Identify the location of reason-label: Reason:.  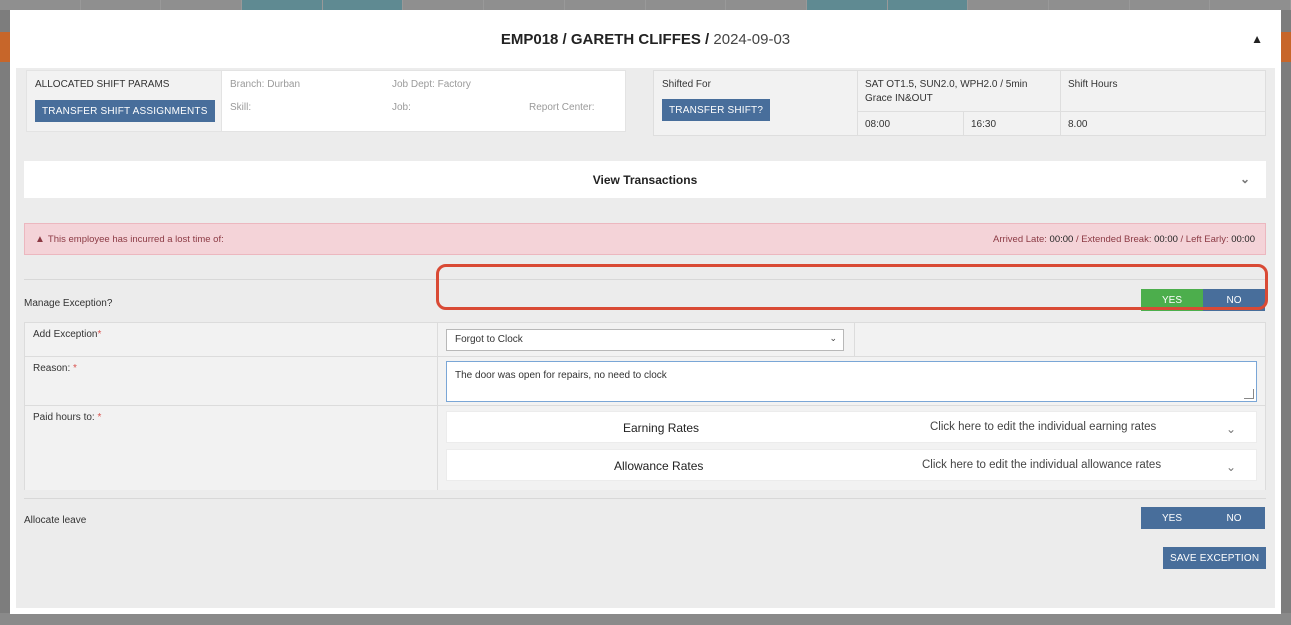
(53, 368).